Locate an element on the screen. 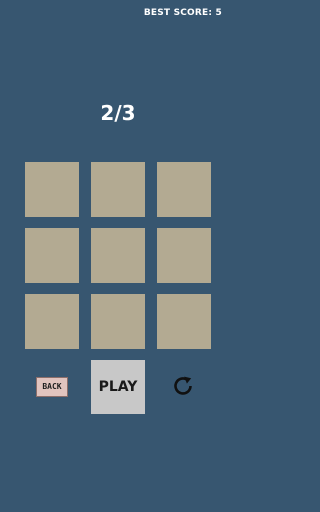 This screenshot has height=512, width=320. play-button: PLAY is located at coordinates (118, 387).